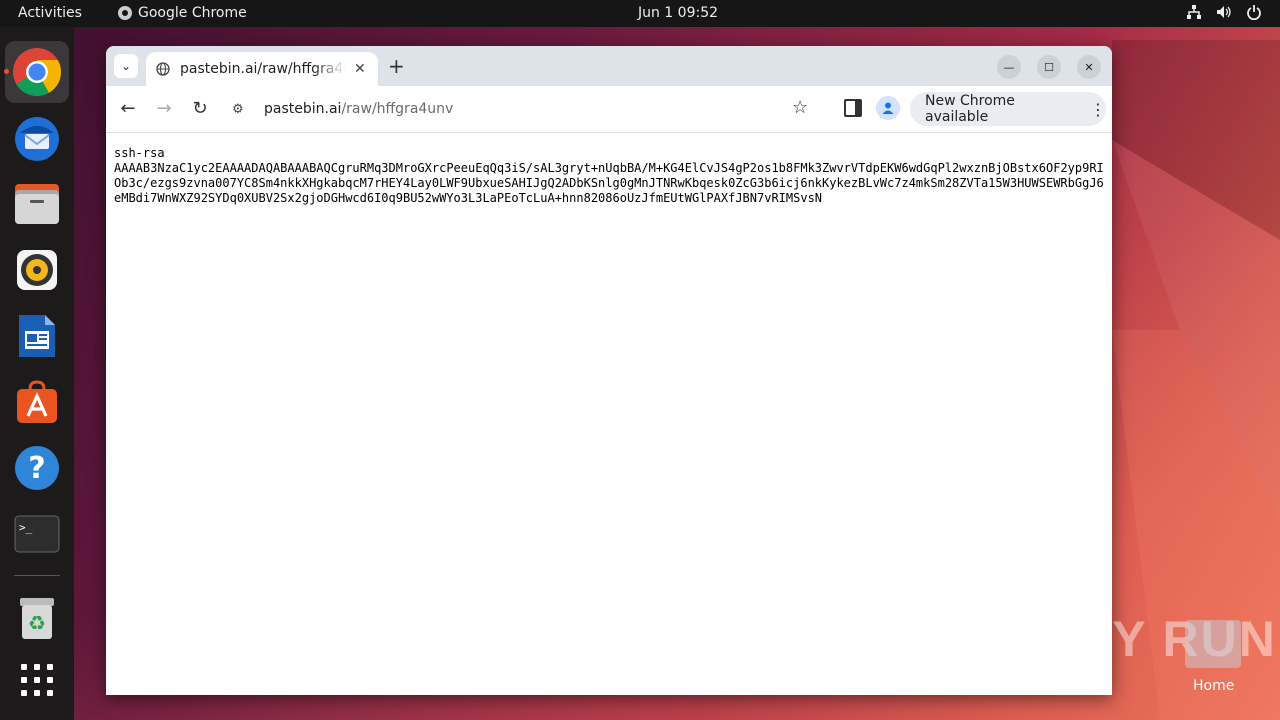 The image size is (1280, 720). I want to click on app-center-icon, so click(37, 401).